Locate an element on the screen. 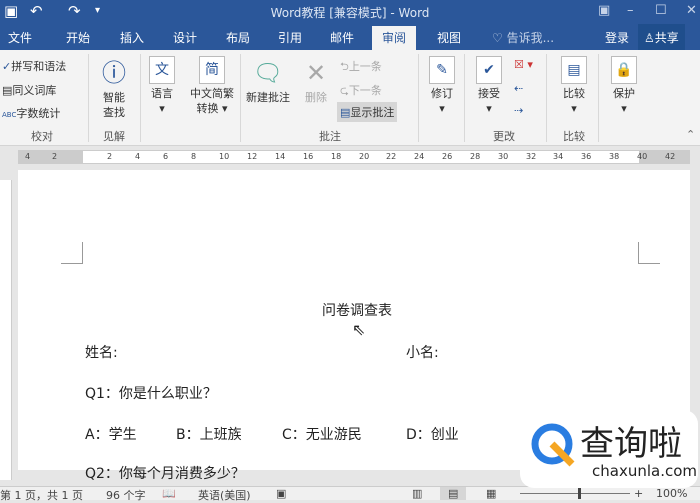  macro-icon: ▣ is located at coordinates (281, 493).